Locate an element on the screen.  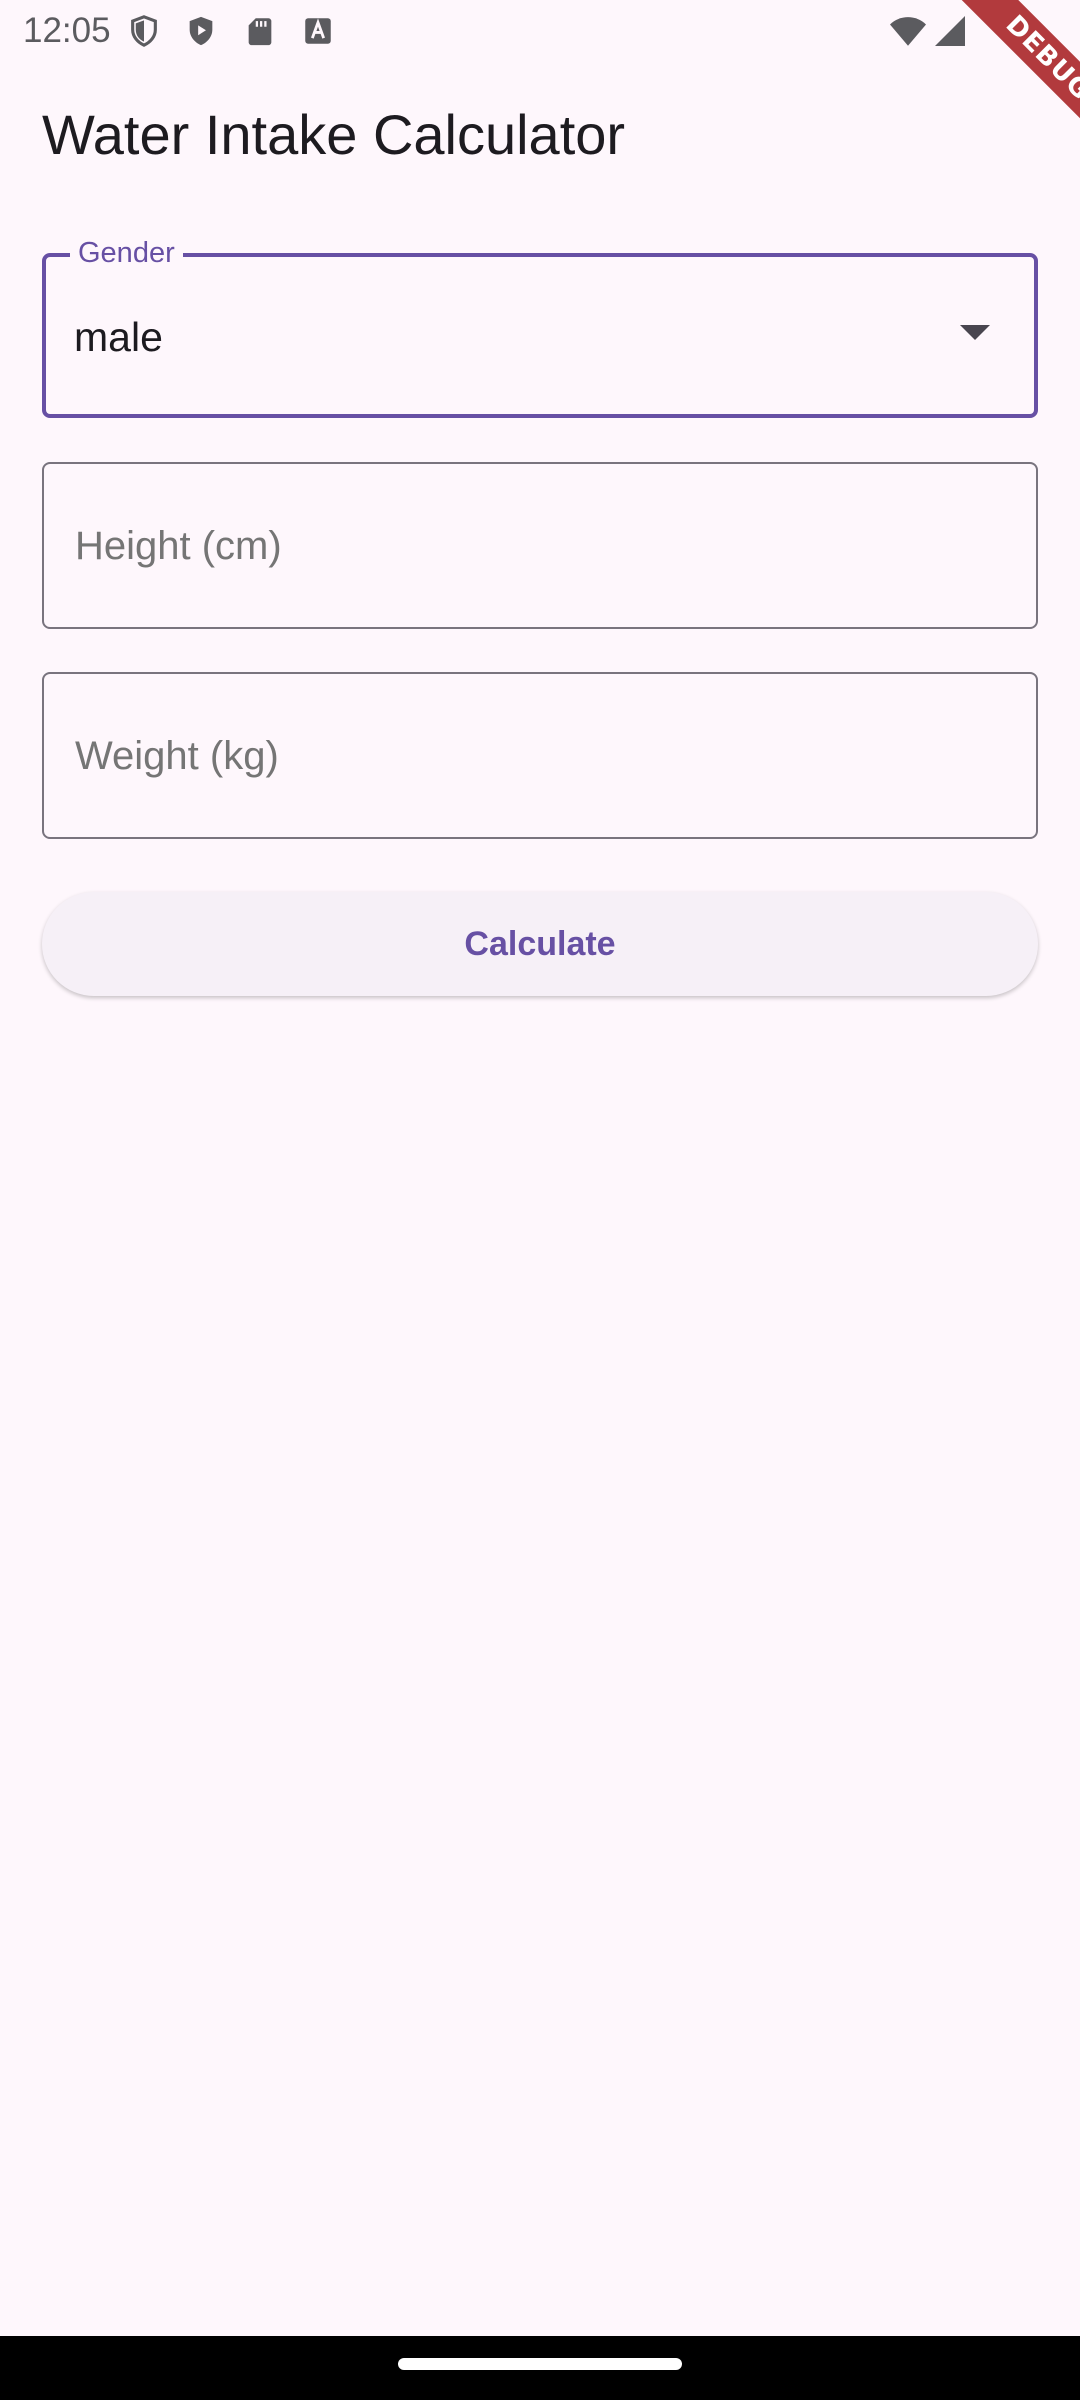
height-input is located at coordinates (525, 546).